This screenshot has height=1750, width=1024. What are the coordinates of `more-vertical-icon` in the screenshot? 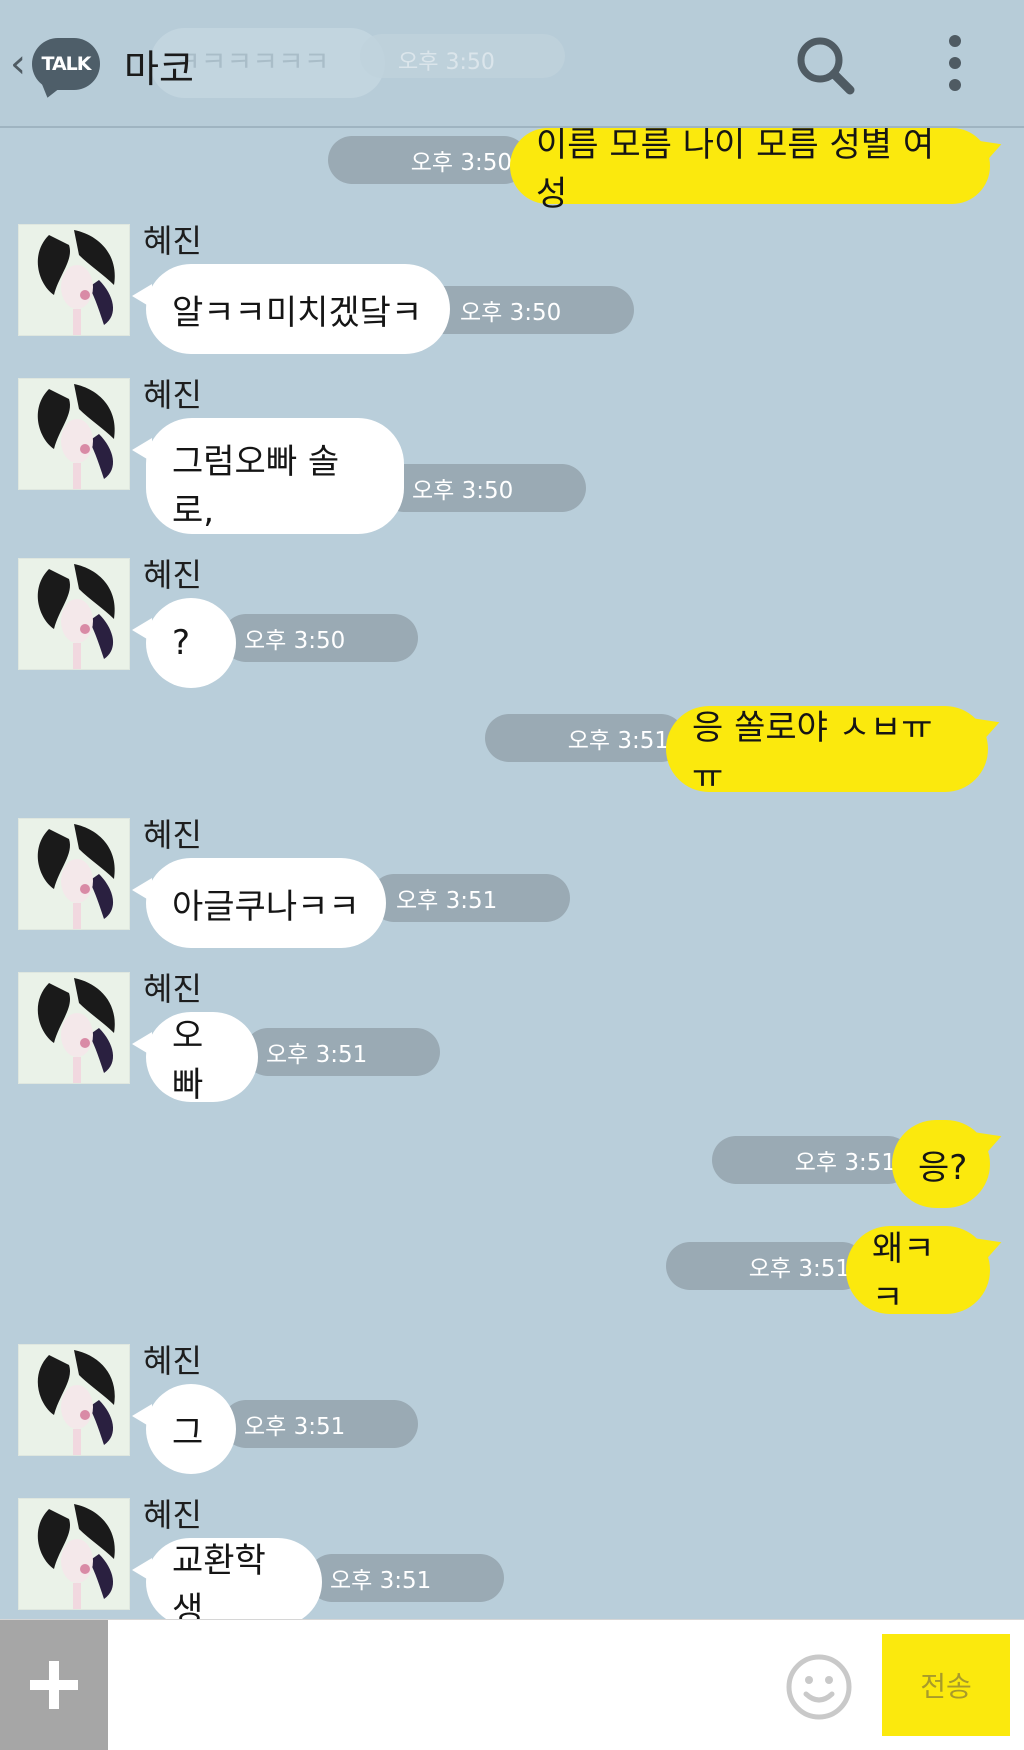 It's located at (955, 63).